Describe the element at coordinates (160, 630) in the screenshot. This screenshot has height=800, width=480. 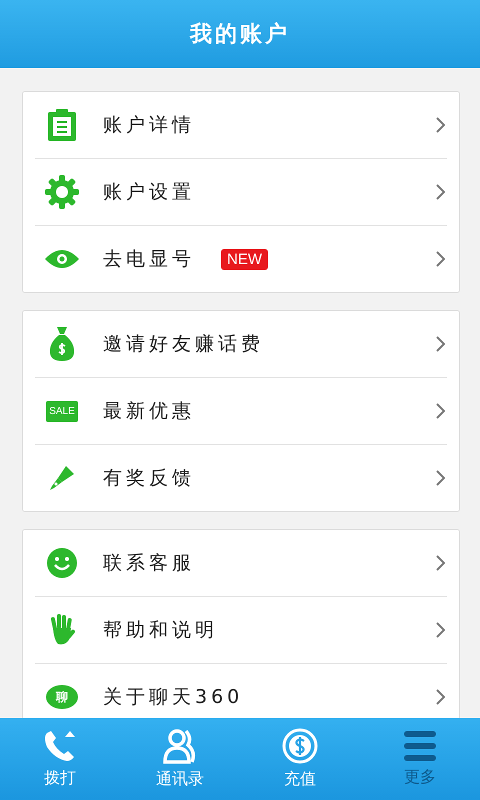
I see `menu-item-label: 帮助和说明` at that location.